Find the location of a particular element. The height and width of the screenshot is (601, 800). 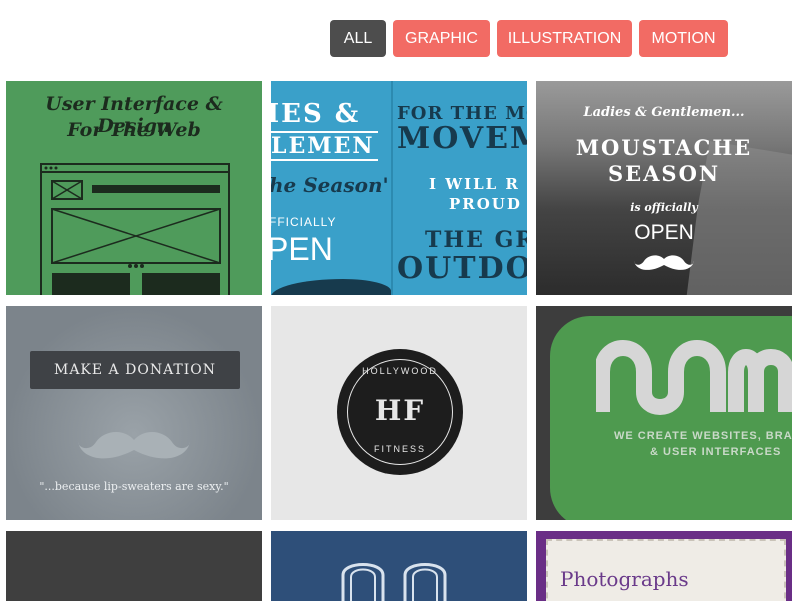

filter-graphic-button: GRAPHIC is located at coordinates (441, 38).